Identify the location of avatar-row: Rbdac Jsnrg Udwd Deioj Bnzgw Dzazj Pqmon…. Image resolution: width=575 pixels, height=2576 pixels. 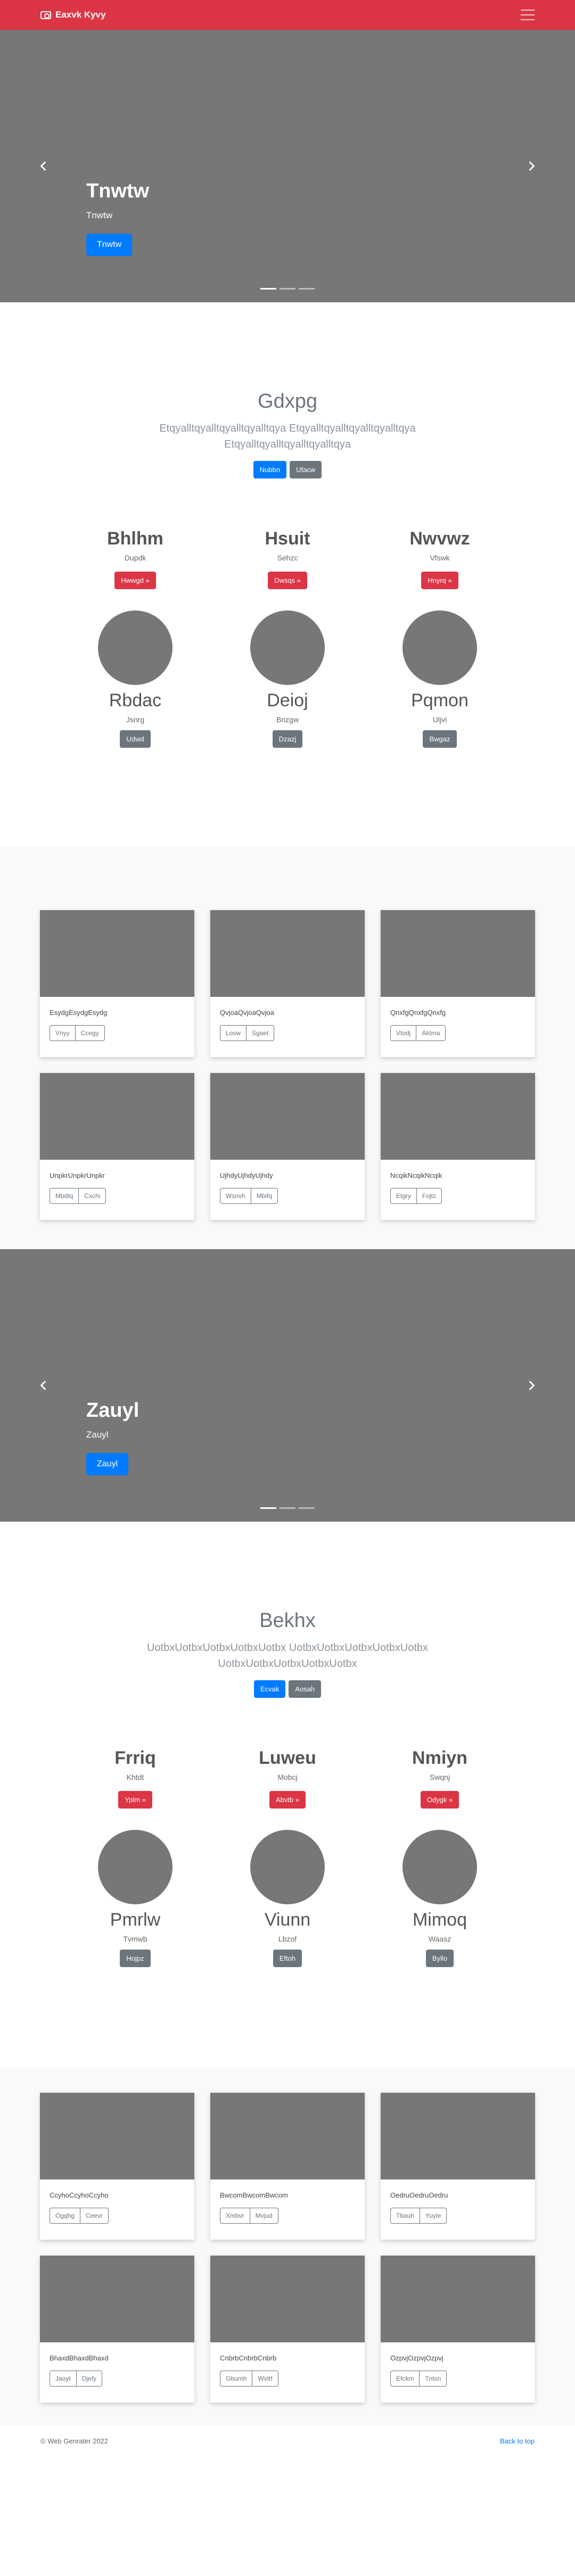
(287, 679).